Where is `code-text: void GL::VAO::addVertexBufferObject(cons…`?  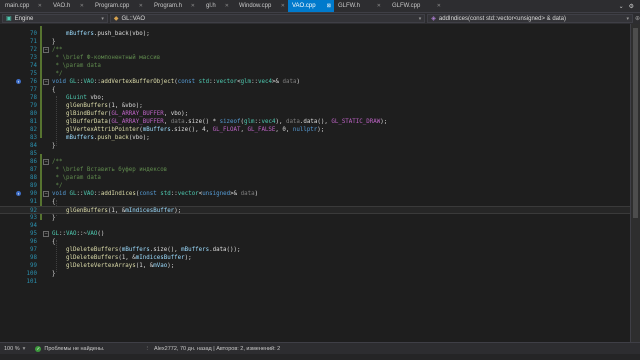
code-text: void GL::VAO::addVertexBufferObject(cons… is located at coordinates (176, 82).